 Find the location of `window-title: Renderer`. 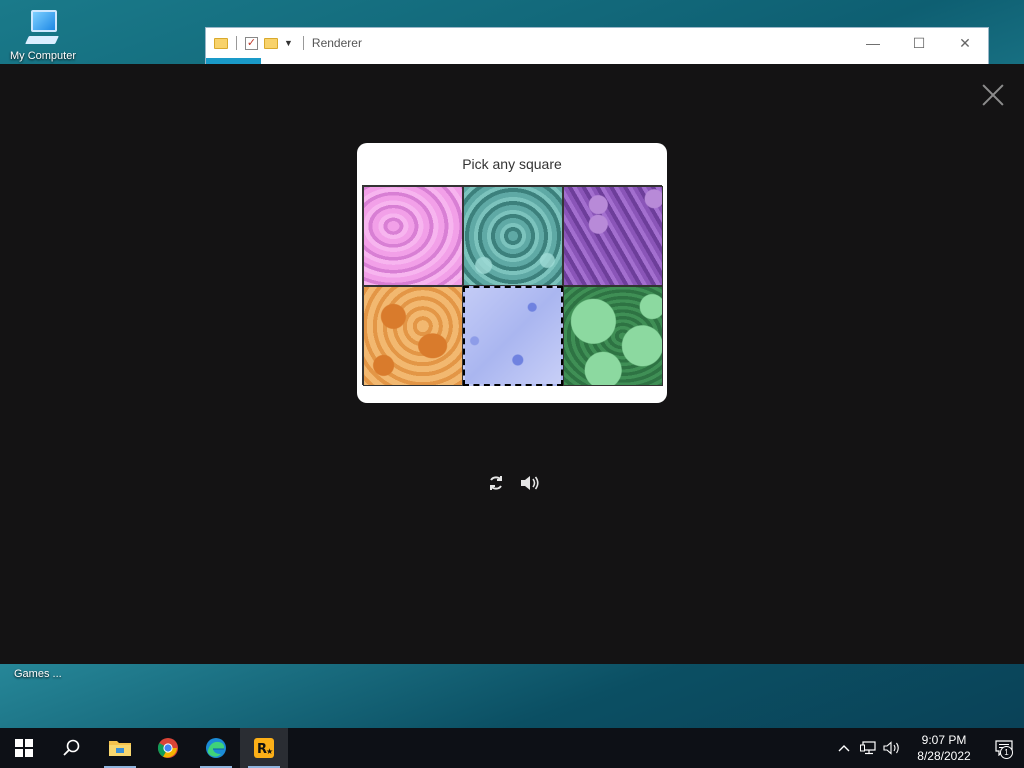

window-title: Renderer is located at coordinates (336, 43).